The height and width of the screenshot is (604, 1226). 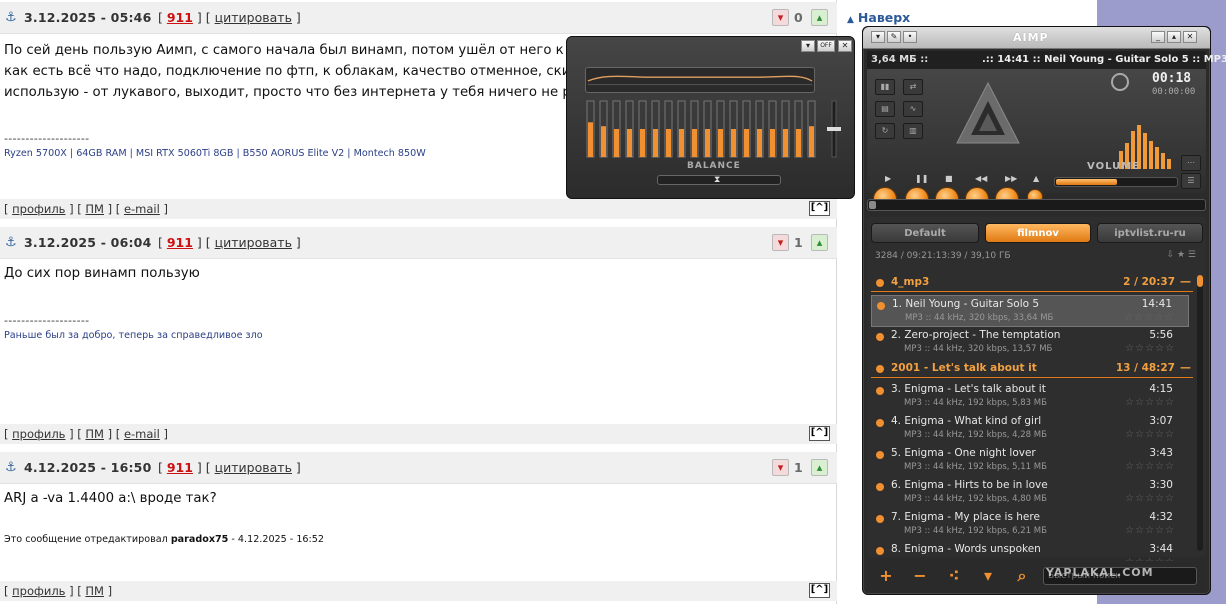 I want to click on repeat-icon: ↻, so click(x=885, y=131).